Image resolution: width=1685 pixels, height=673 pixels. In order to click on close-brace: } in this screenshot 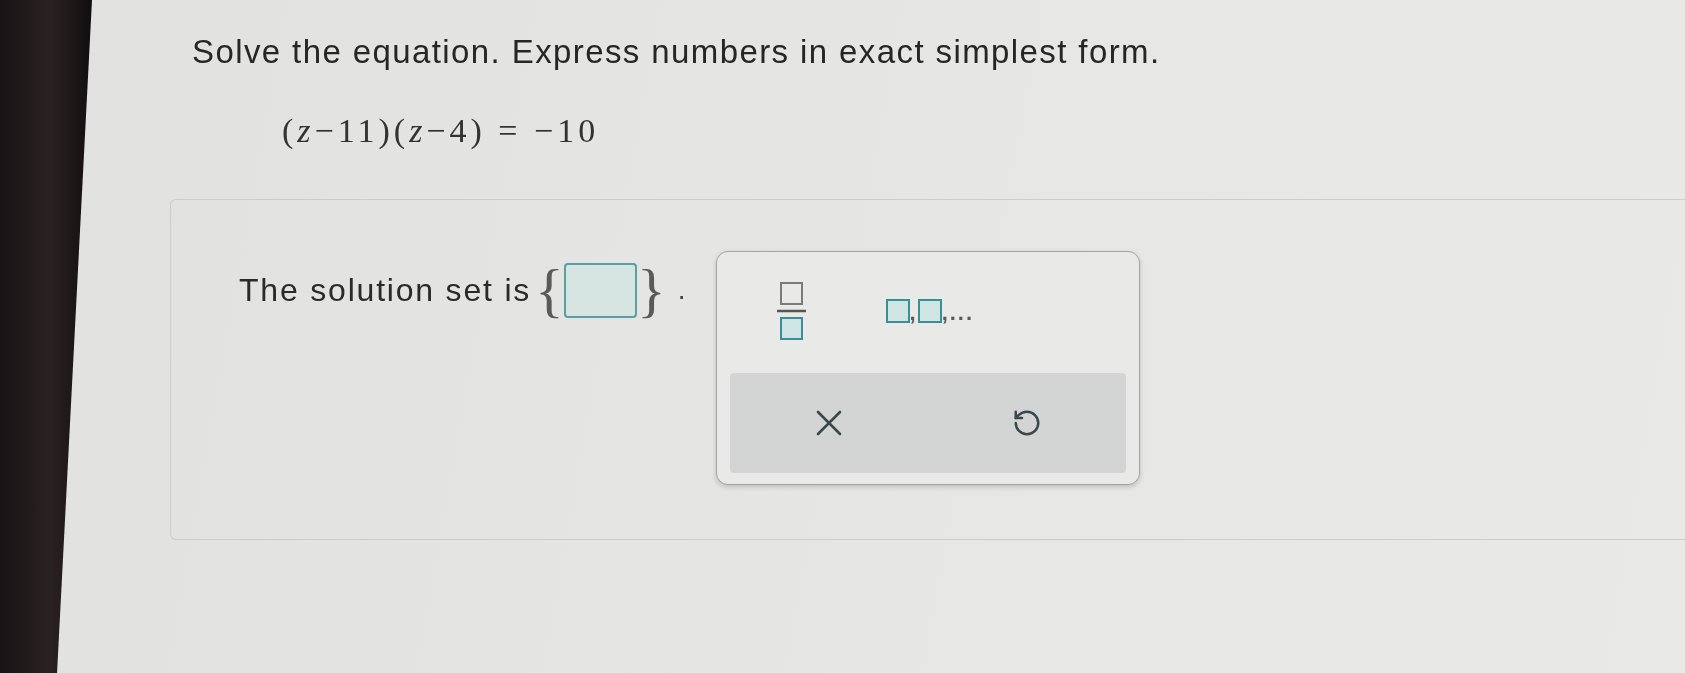, I will do `click(651, 290)`.